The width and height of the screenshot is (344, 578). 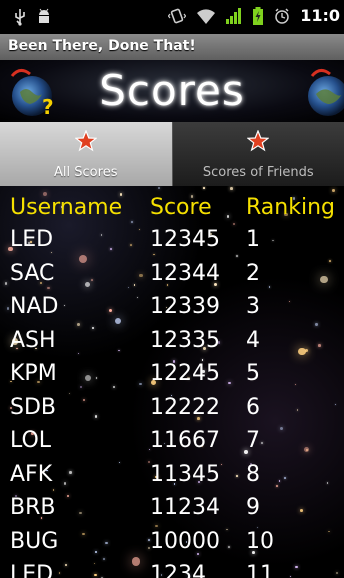 I want to click on clock-time: 11:0, so click(x=320, y=15).